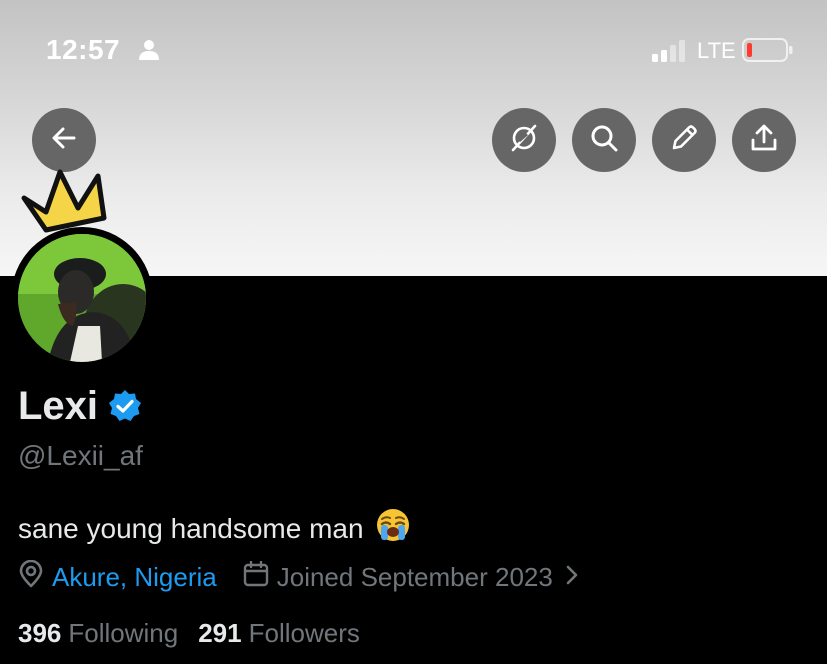  I want to click on joined-date: Joined September 2023, so click(415, 577).